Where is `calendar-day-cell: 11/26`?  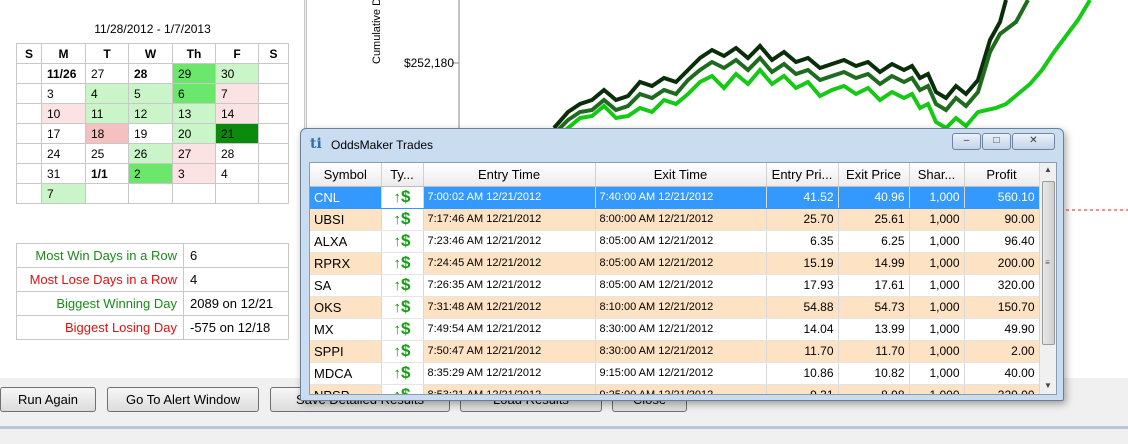
calendar-day-cell: 11/26 is located at coordinates (63, 73).